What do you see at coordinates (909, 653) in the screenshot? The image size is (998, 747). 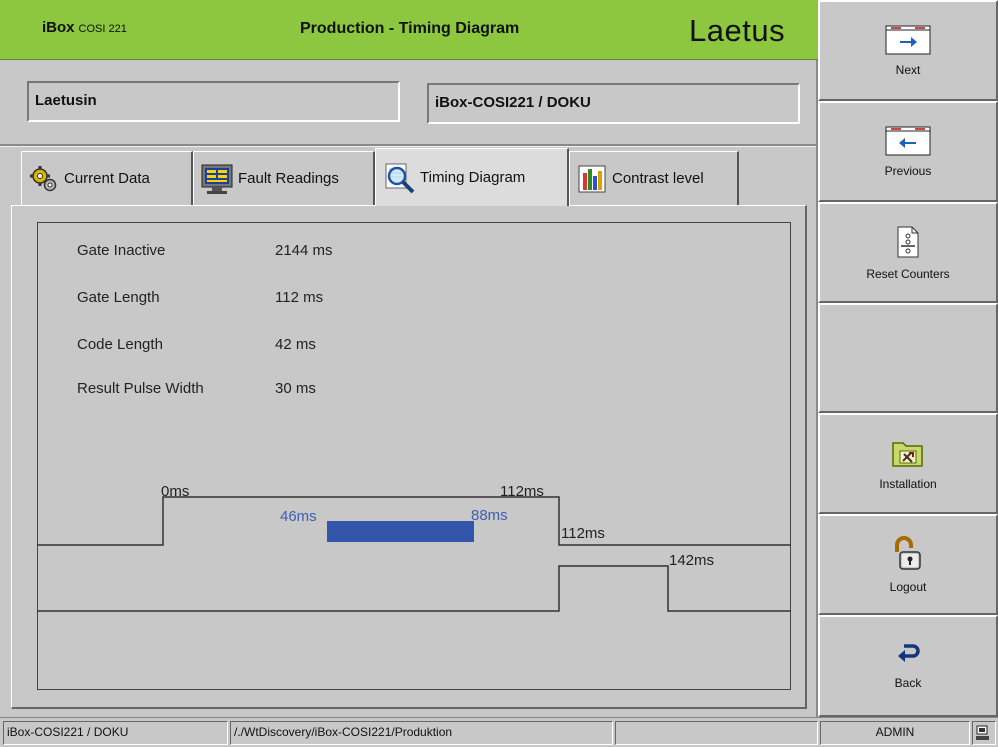 I see `back-arrow-icon` at bounding box center [909, 653].